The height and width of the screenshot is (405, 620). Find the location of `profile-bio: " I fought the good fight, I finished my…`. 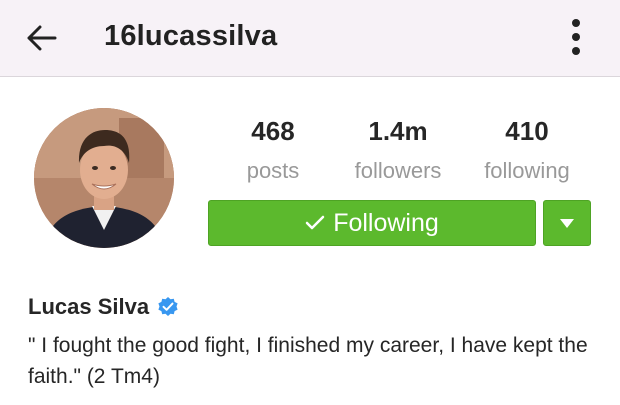

profile-bio: " I fought the good fight, I finished my… is located at coordinates (308, 361).